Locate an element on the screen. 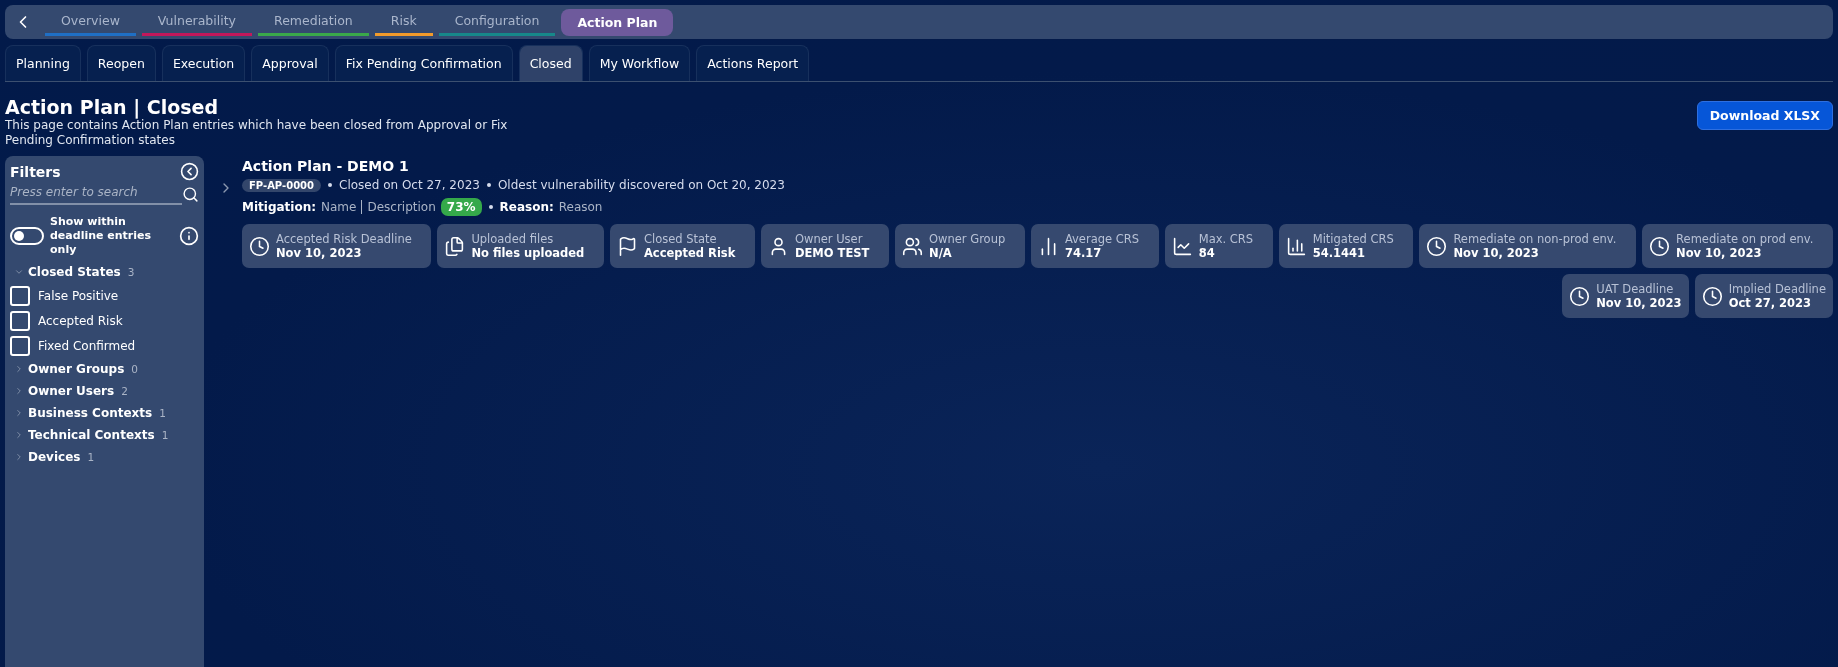 The image size is (1838, 667). sub-tab: Planning is located at coordinates (43, 63).